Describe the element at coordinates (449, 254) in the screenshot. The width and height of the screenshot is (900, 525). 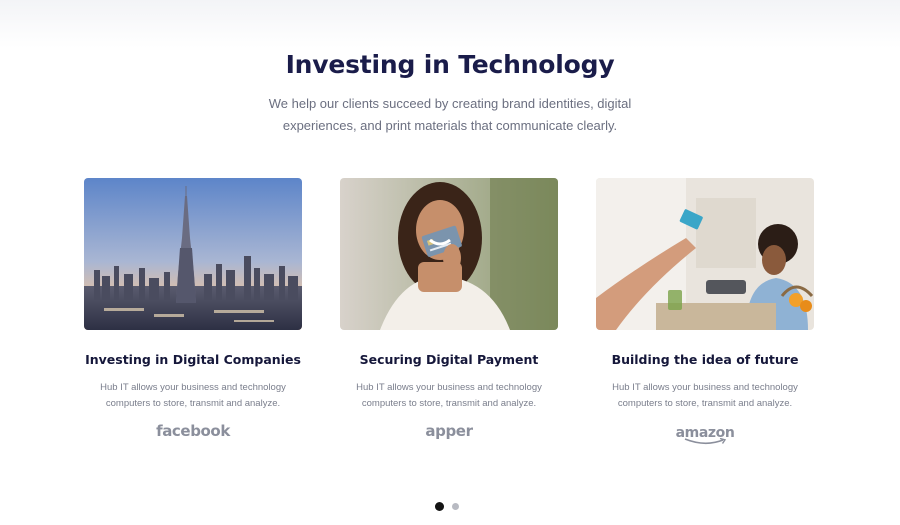
I see `woman-holding-card-photo` at that location.